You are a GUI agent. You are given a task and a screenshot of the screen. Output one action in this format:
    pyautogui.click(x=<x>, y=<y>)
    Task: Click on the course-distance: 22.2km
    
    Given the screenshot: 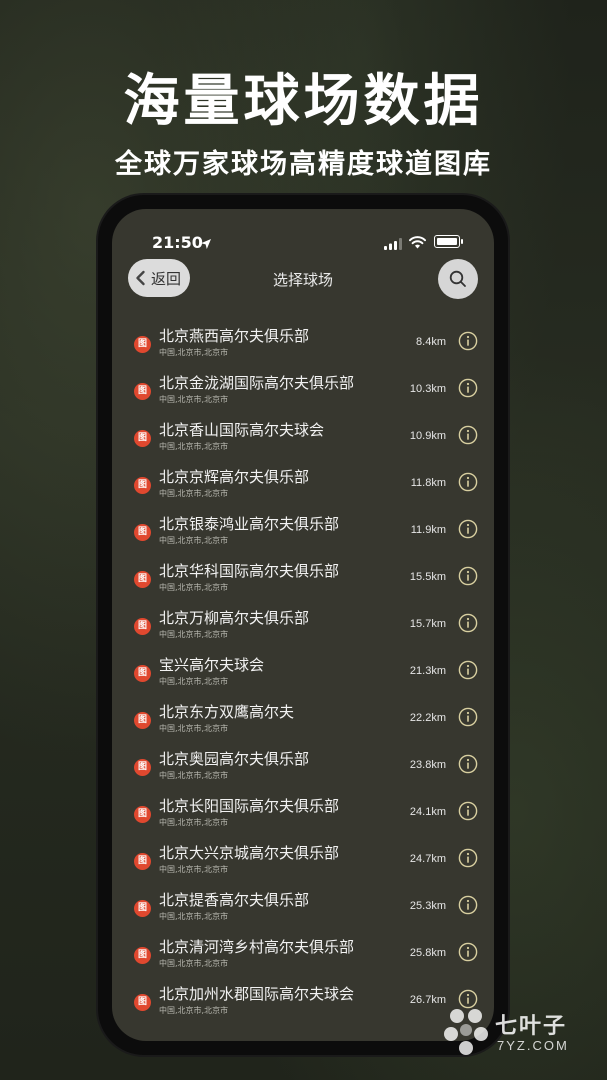 What is the action you would take?
    pyautogui.click(x=427, y=718)
    